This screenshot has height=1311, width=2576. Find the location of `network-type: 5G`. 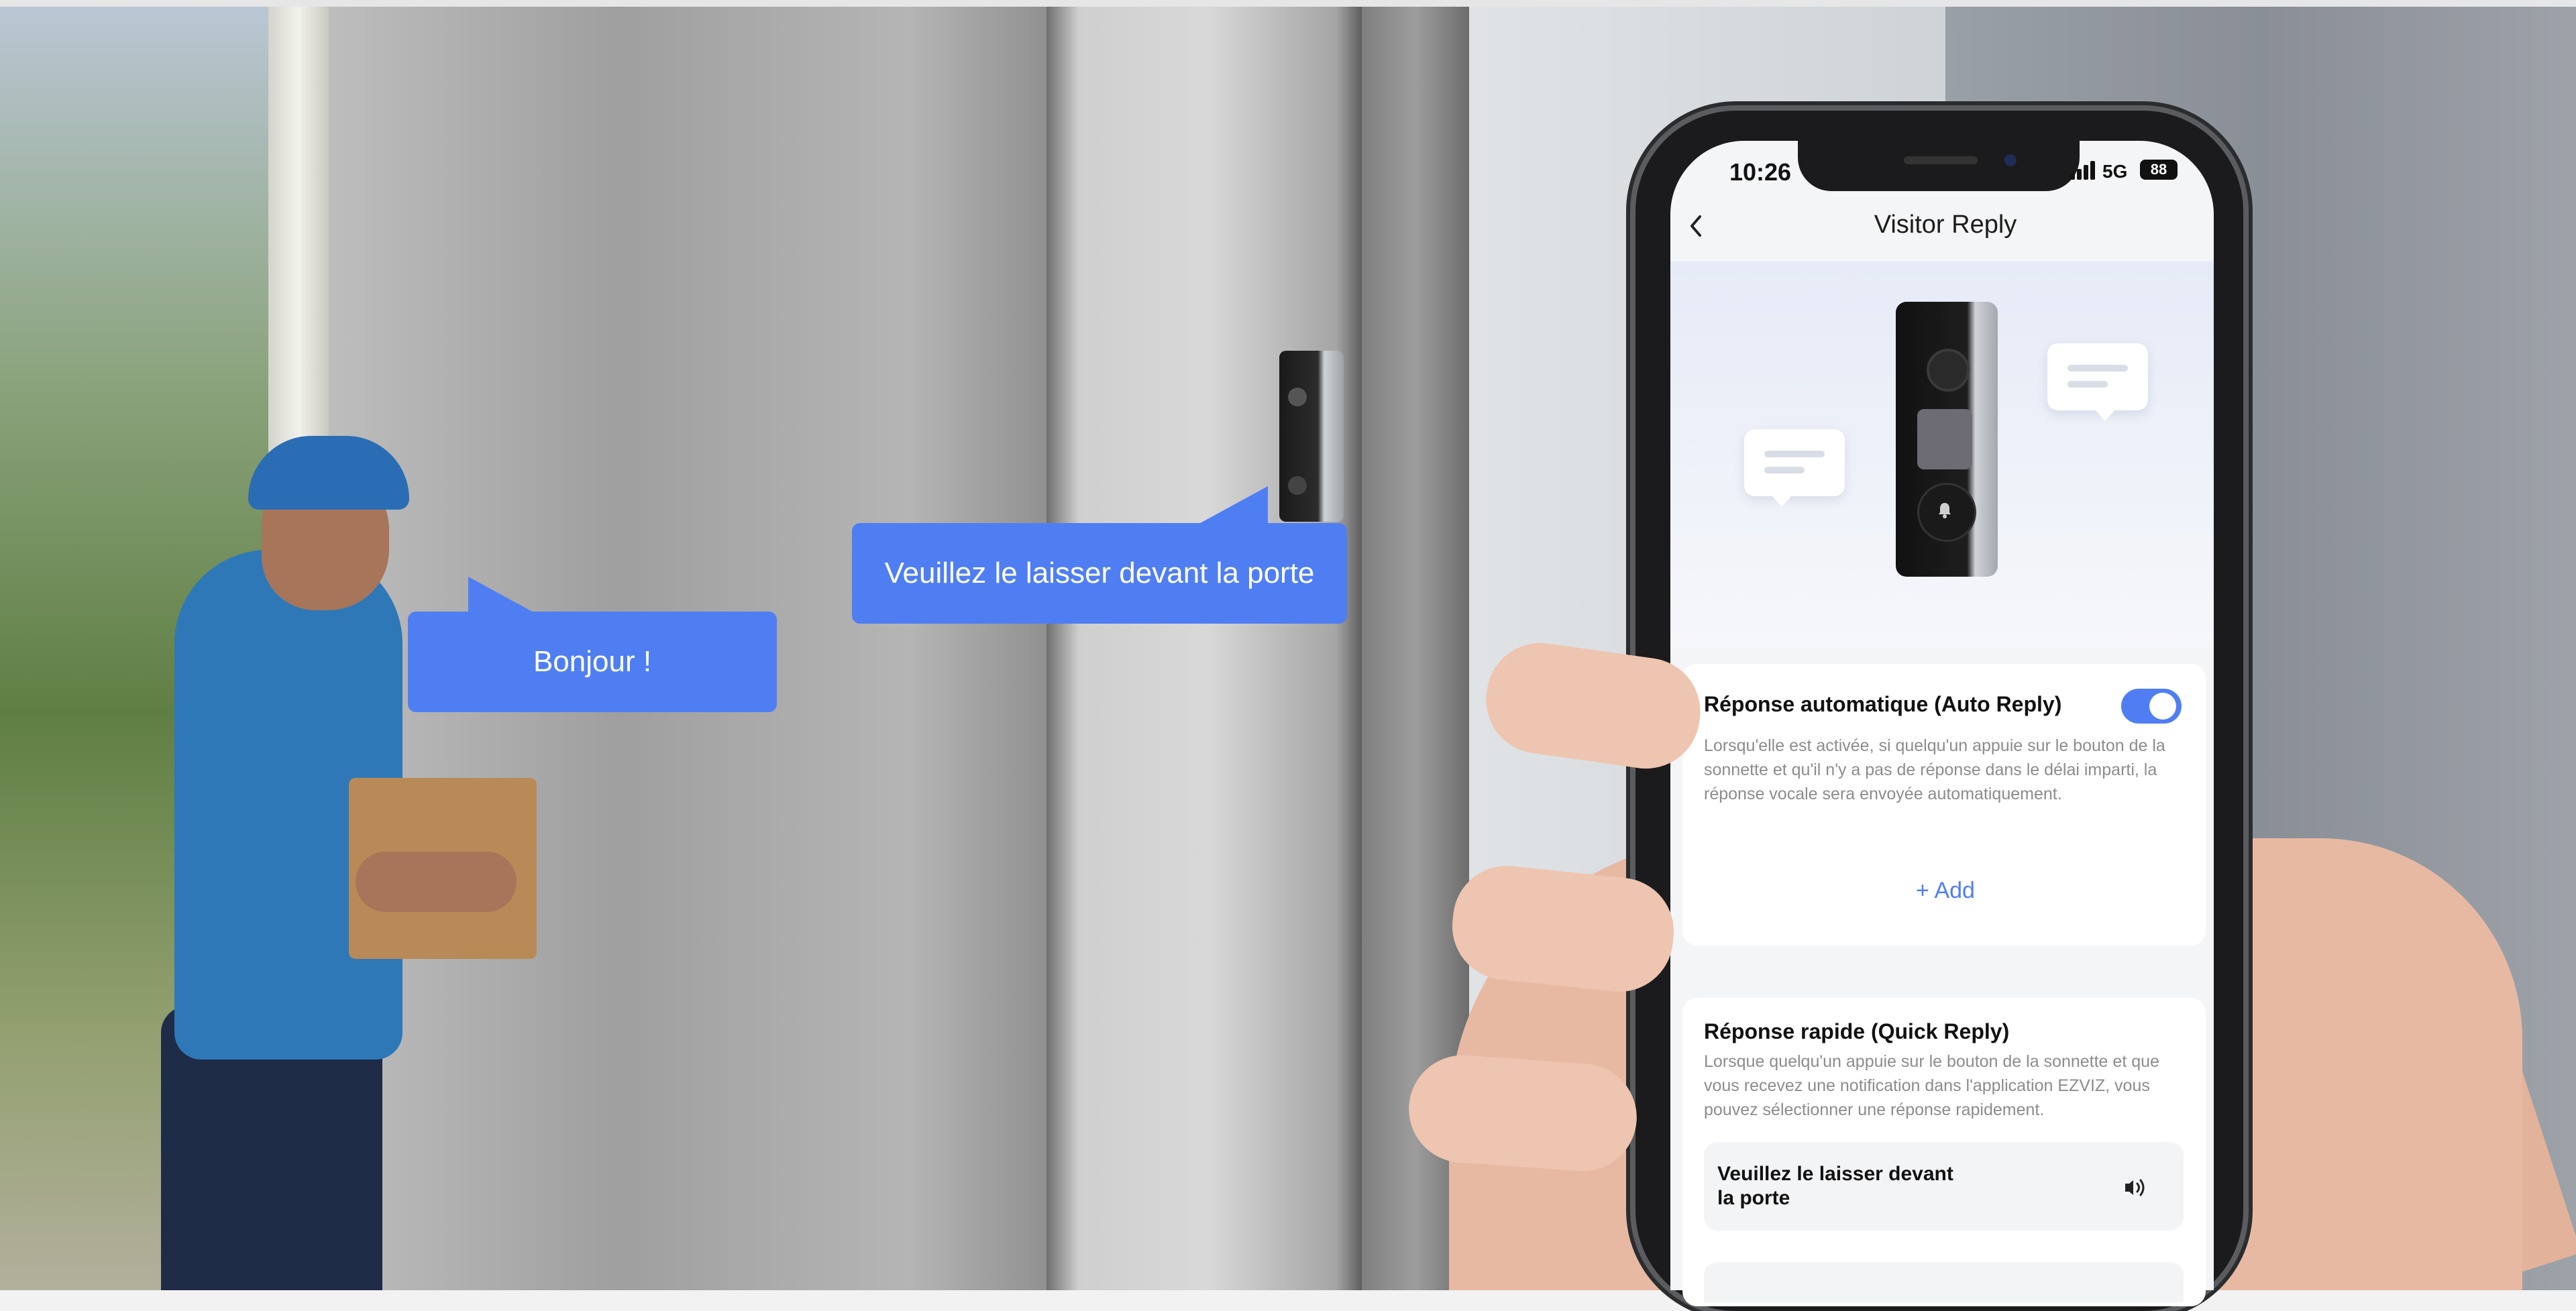

network-type: 5G is located at coordinates (2115, 171).